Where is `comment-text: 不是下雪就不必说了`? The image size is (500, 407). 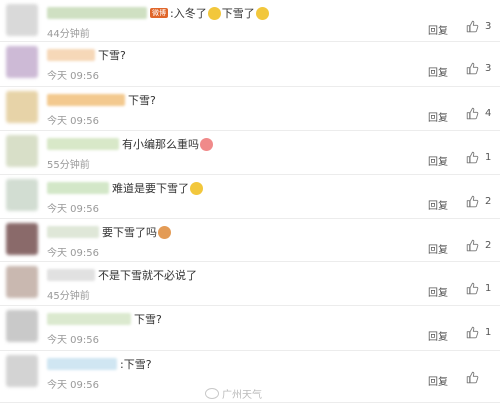
comment-text: 不是下雪就不必说了 is located at coordinates (147, 275).